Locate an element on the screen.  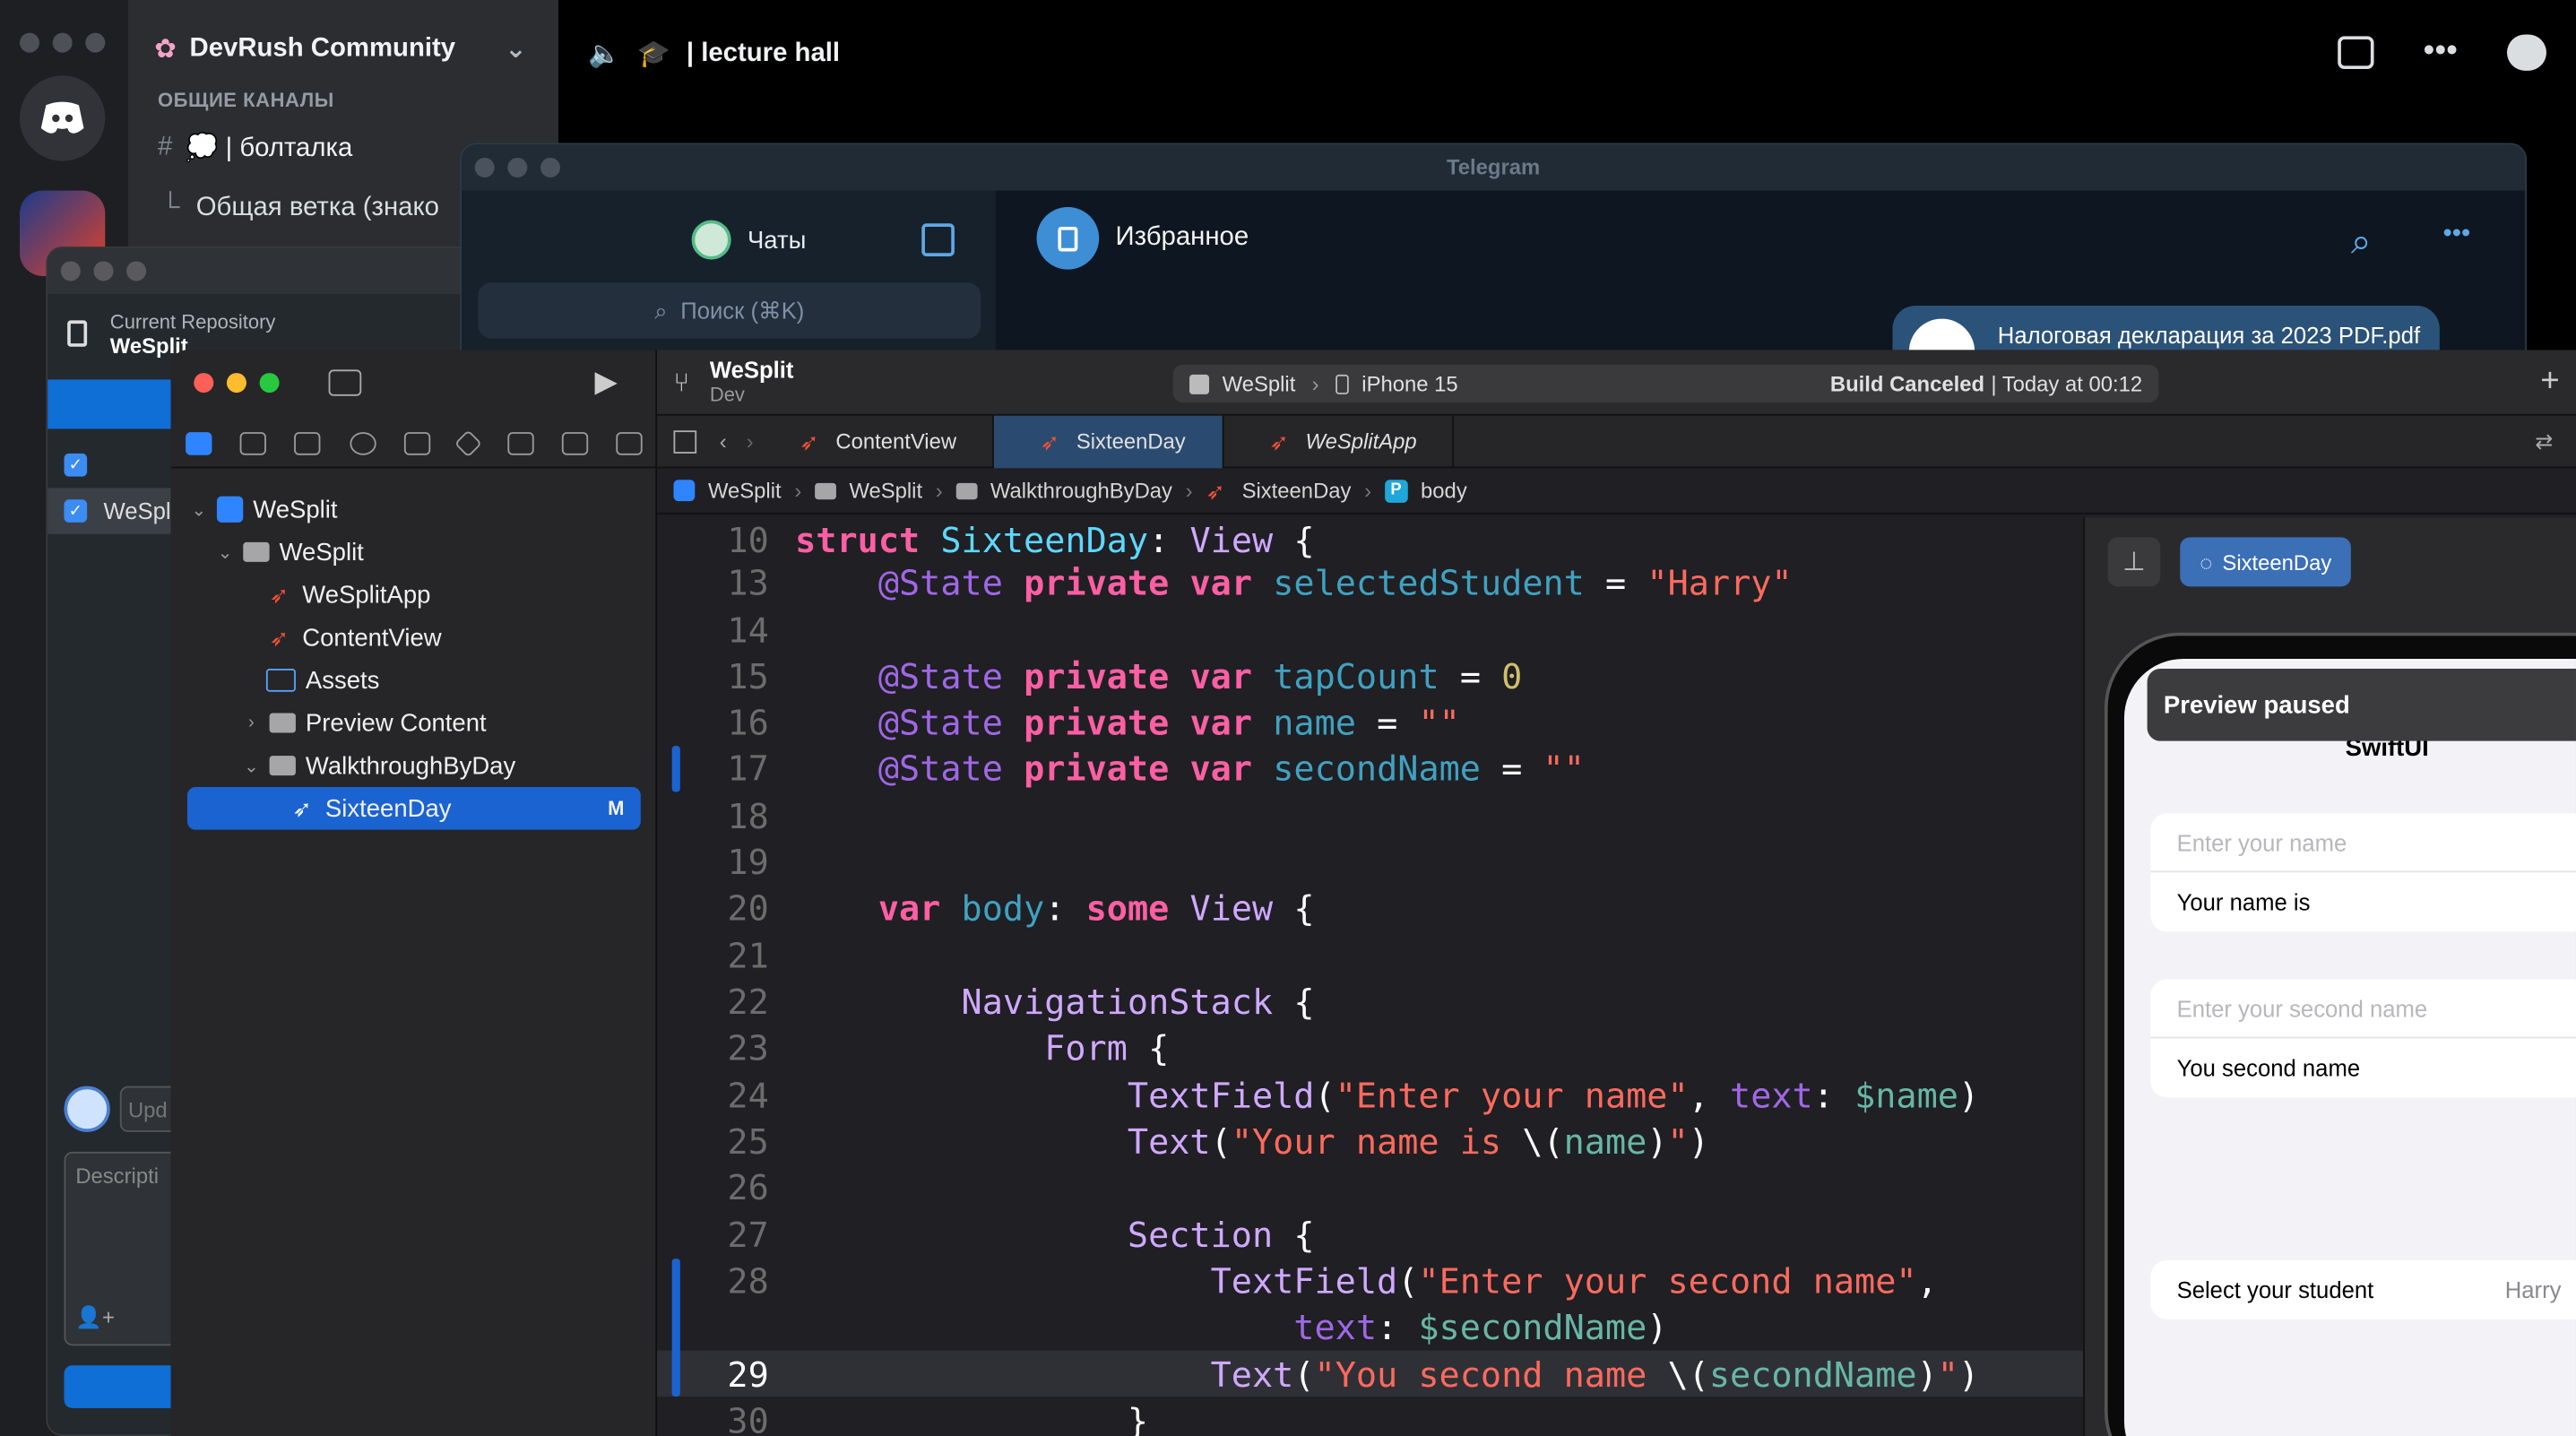
debug-icon is located at coordinates (520, 442).